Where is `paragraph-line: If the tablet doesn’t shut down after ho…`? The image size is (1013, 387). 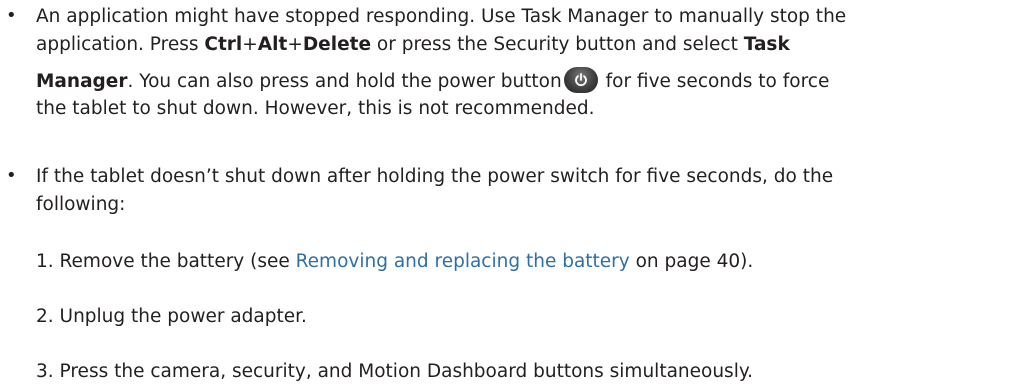
paragraph-line: If the tablet doesn’t shut down after ho… is located at coordinates (521, 177).